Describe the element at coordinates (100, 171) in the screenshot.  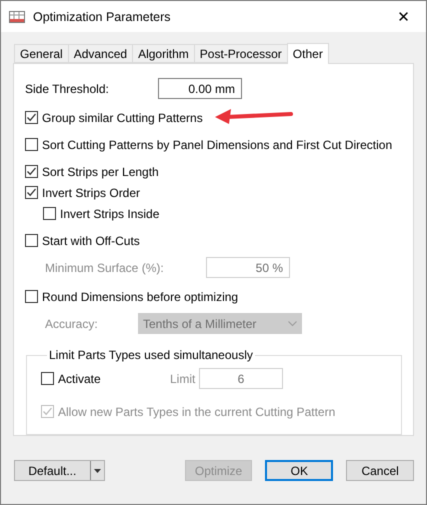
I see `checkbox-label: Sort Strips per Length` at that location.